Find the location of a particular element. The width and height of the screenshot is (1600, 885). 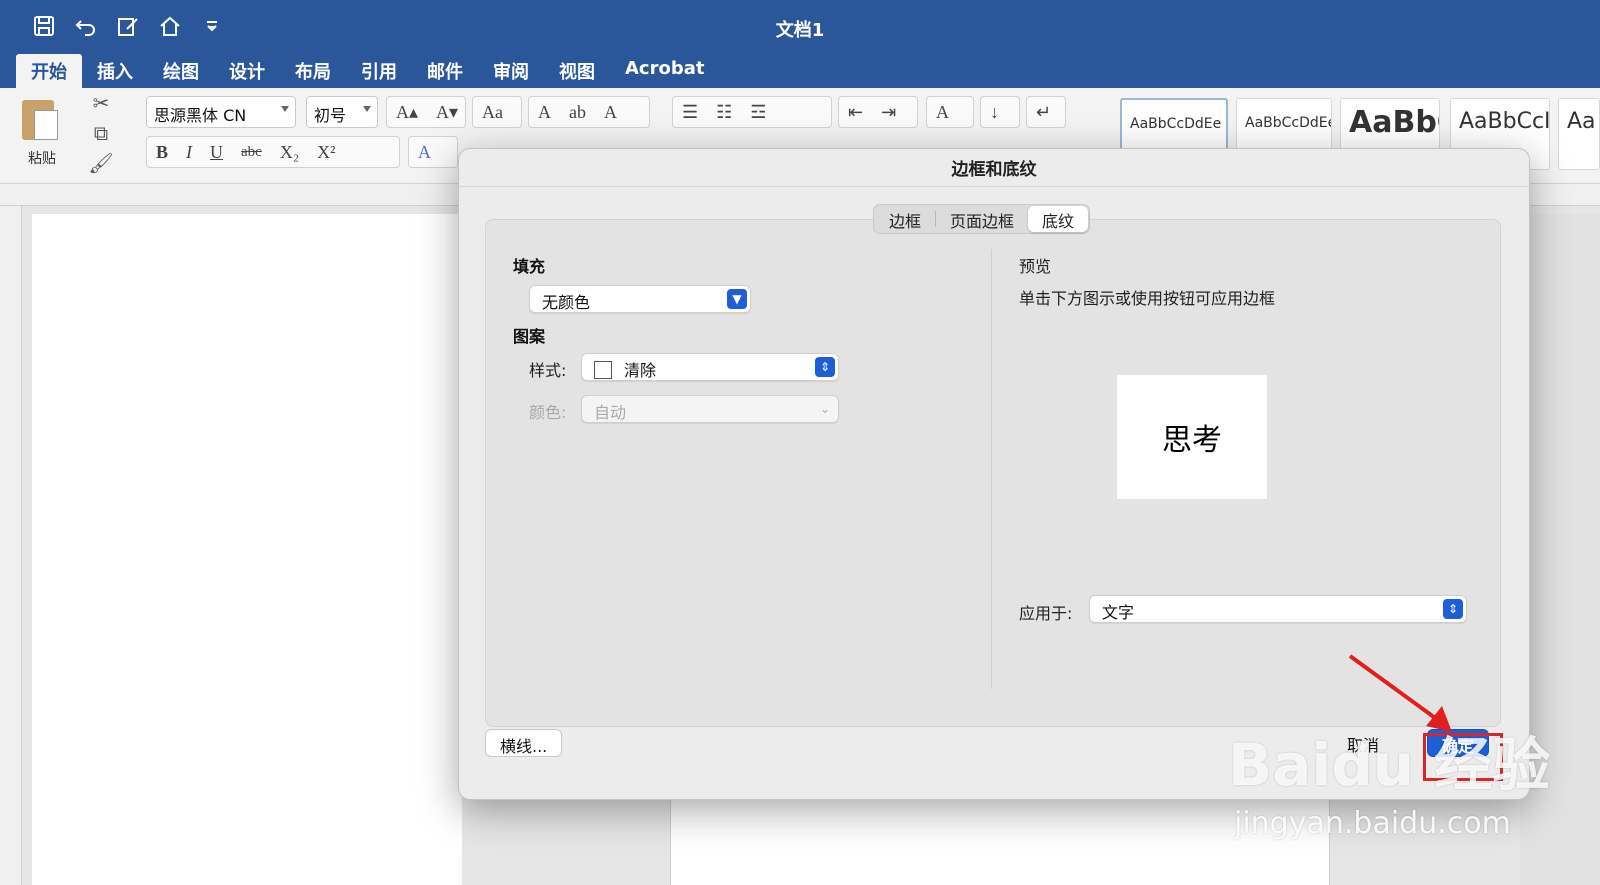

paragraph-mark-icon: ↵ is located at coordinates (1044, 111).